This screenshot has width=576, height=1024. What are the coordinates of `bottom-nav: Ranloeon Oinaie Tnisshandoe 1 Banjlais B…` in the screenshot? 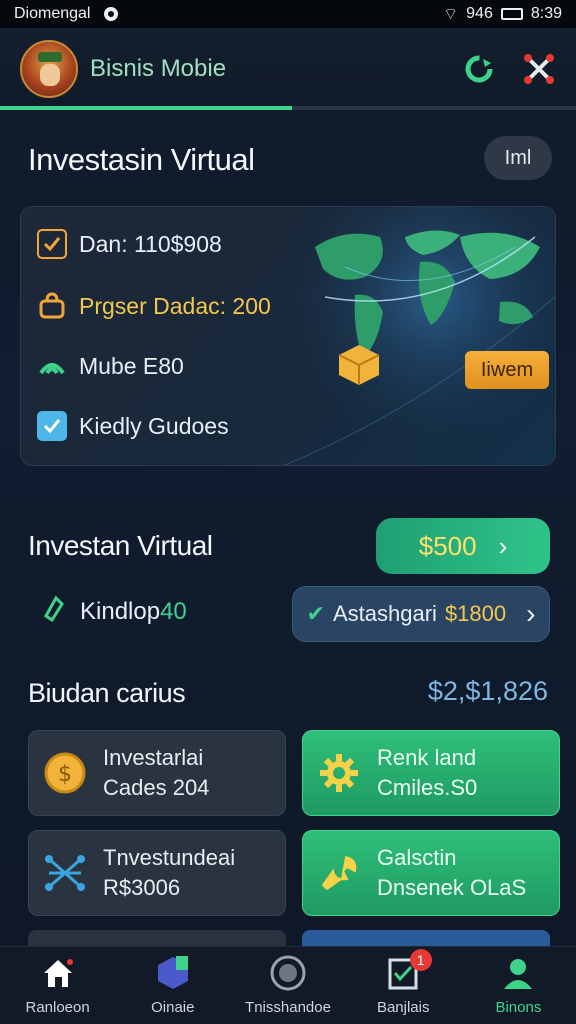 It's located at (288, 985).